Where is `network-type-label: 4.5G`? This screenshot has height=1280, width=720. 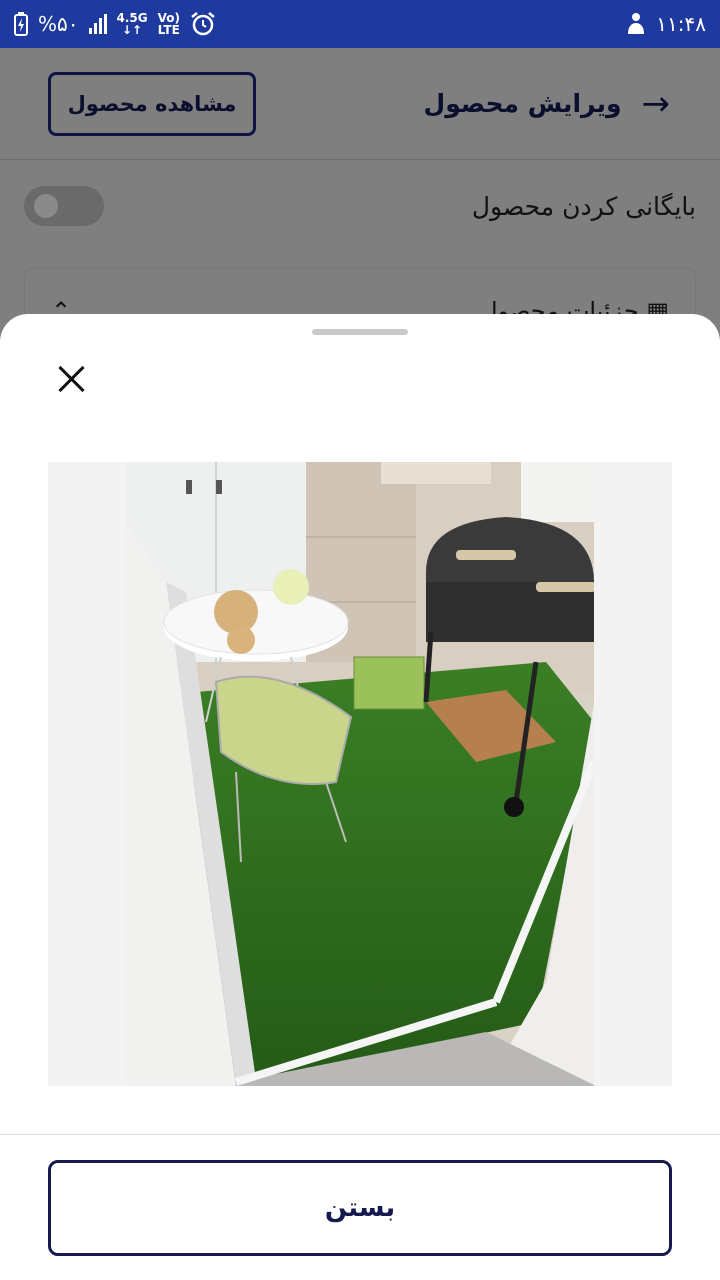 network-type-label: 4.5G is located at coordinates (132, 18).